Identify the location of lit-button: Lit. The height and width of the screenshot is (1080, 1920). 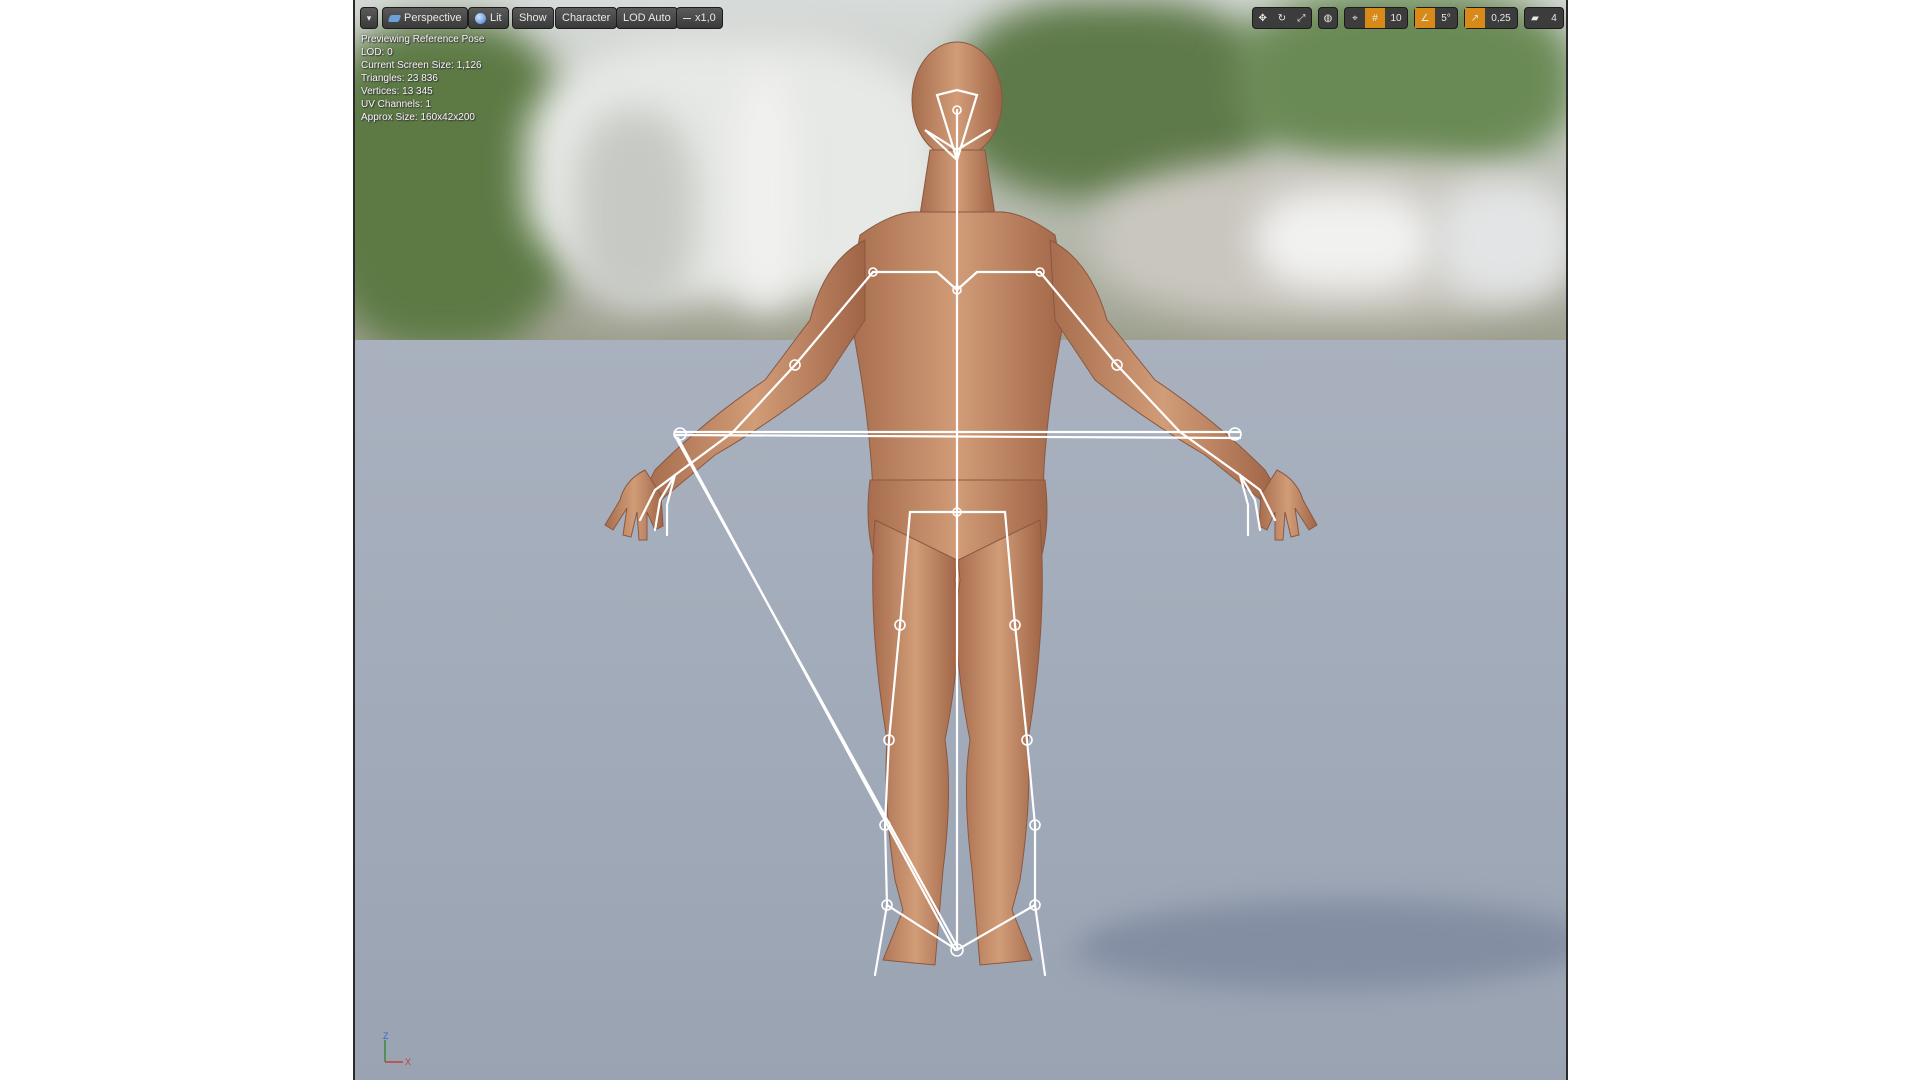
(488, 18).